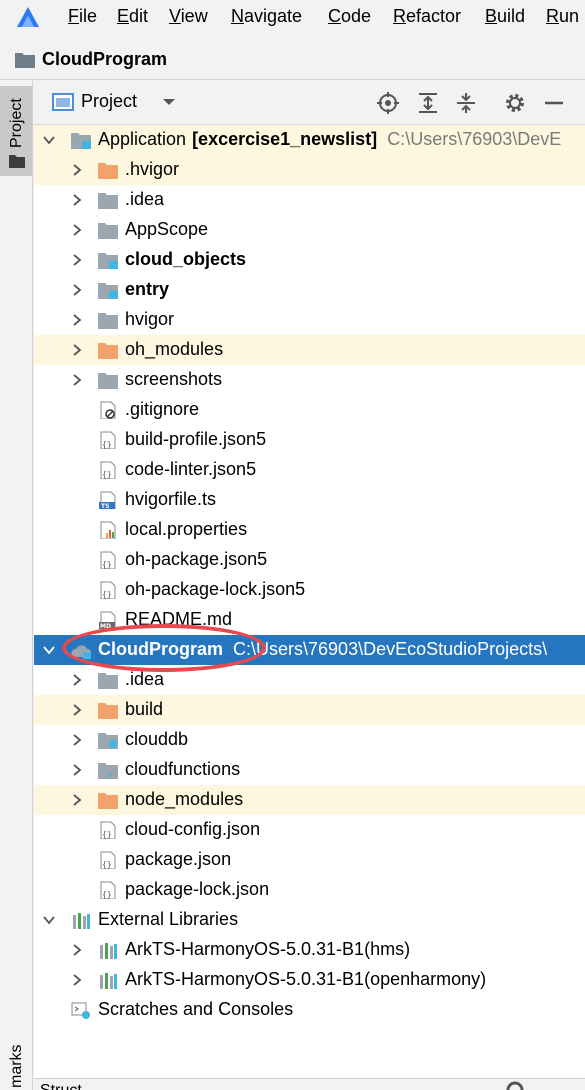  I want to click on tree-row-screenshots: screenshots, so click(309, 380).